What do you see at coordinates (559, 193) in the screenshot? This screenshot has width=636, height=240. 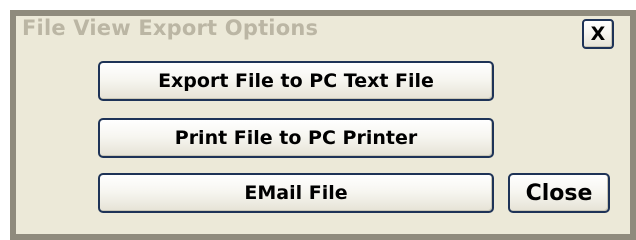 I see `close-button: Close` at bounding box center [559, 193].